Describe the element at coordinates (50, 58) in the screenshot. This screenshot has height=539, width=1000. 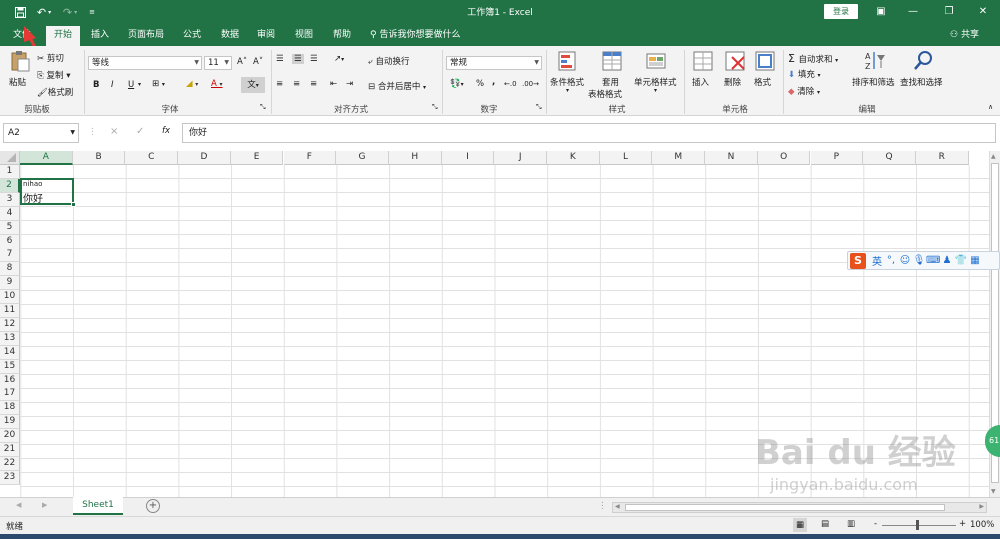
I see `cut-button: ✂ 剪切` at that location.